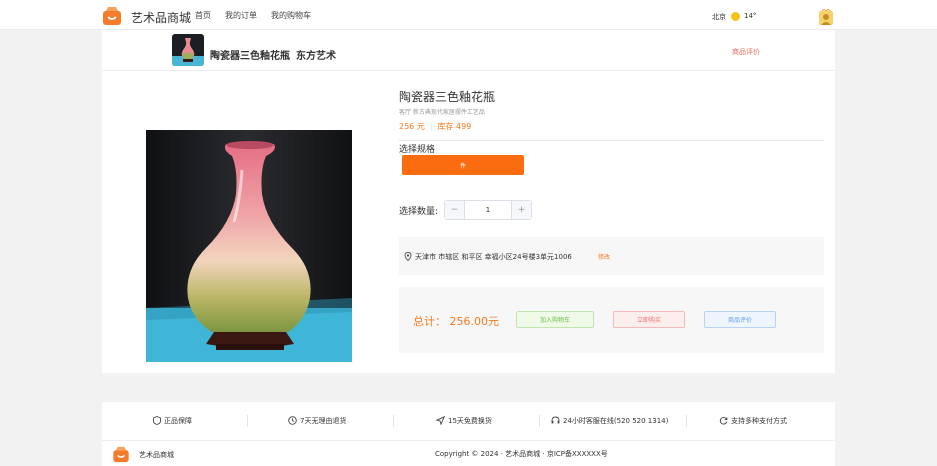 The width and height of the screenshot is (937, 466). Describe the element at coordinates (316, 54) in the screenshot. I see `sticky-shop-name: 东方艺术` at that location.